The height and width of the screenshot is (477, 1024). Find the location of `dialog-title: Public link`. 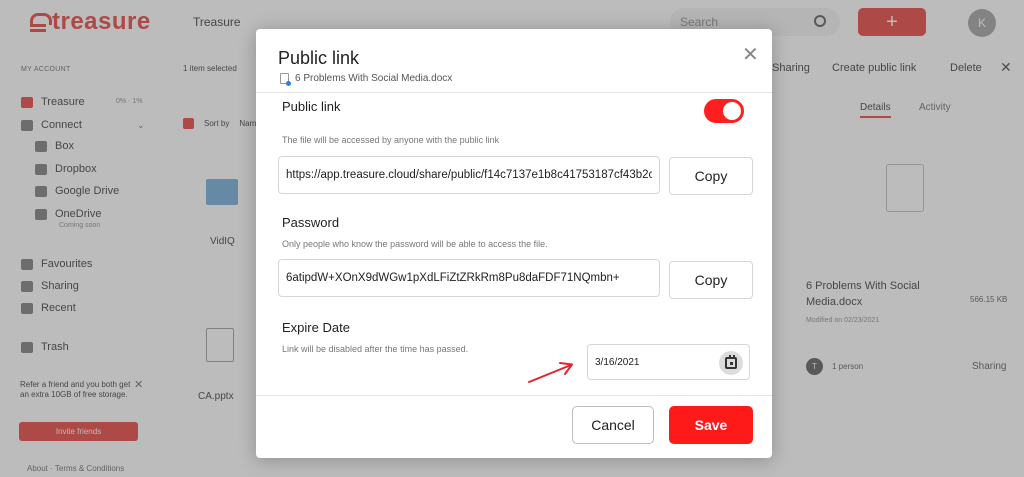

dialog-title: Public link is located at coordinates (319, 58).